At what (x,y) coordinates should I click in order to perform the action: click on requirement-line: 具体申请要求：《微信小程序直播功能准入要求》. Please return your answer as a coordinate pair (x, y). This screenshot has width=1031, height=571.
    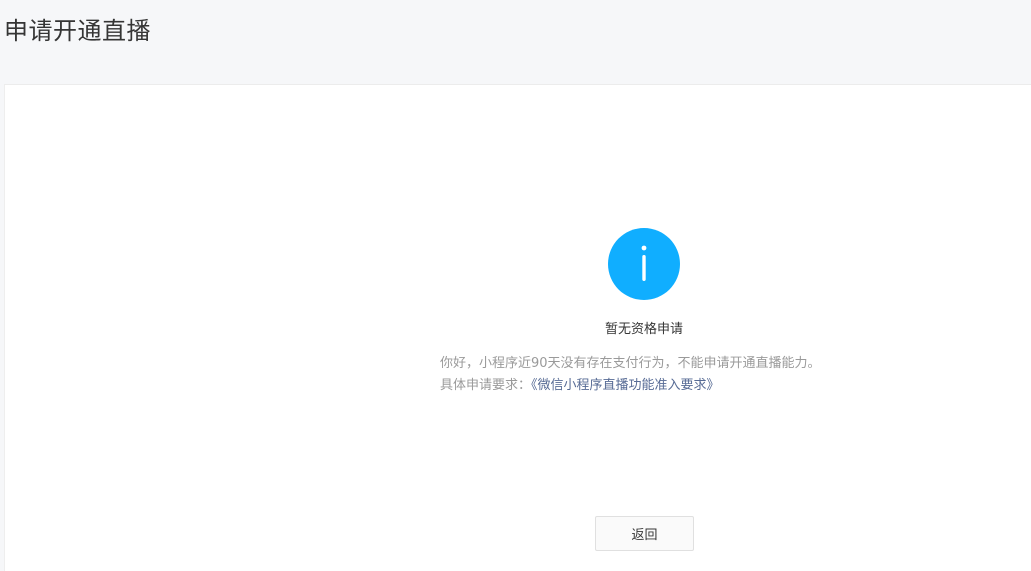
    Looking at the image, I should click on (660, 386).